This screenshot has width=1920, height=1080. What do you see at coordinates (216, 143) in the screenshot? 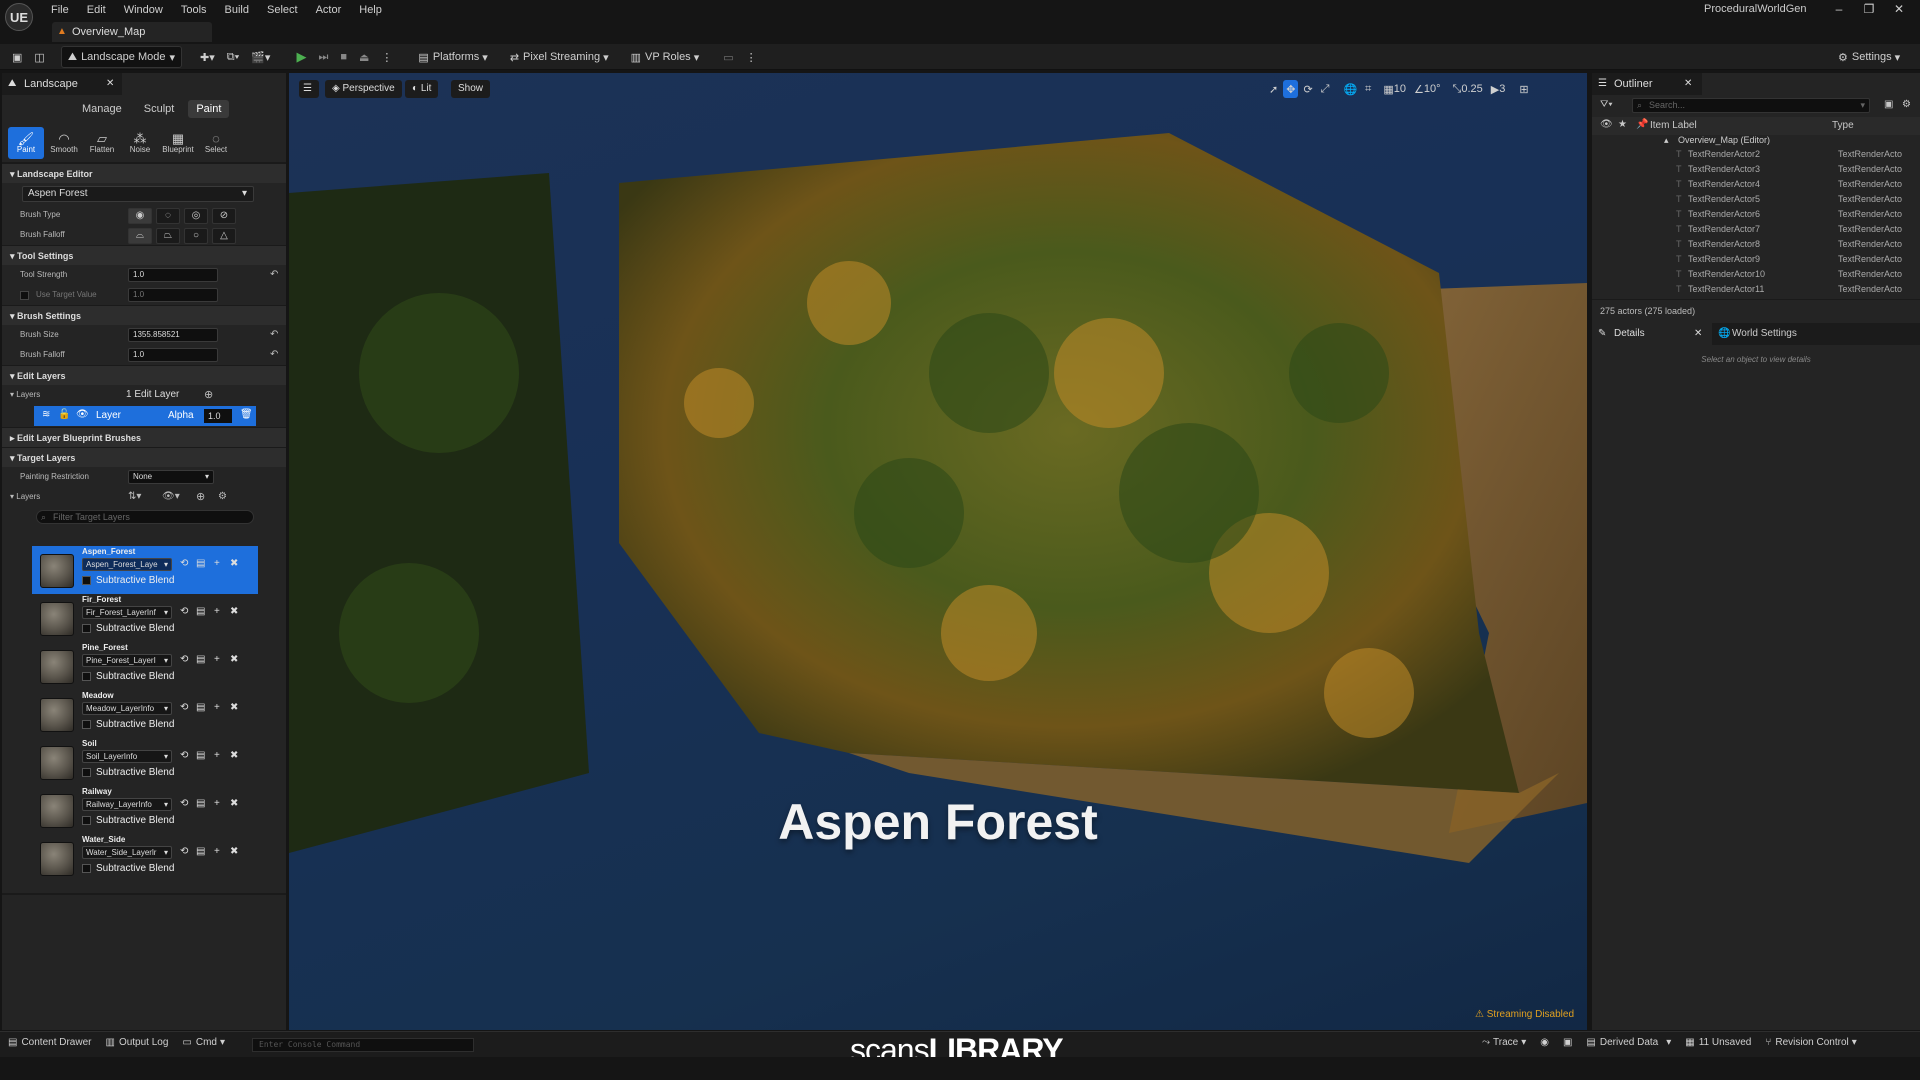
I see `tool-select: ◌ Select` at bounding box center [216, 143].